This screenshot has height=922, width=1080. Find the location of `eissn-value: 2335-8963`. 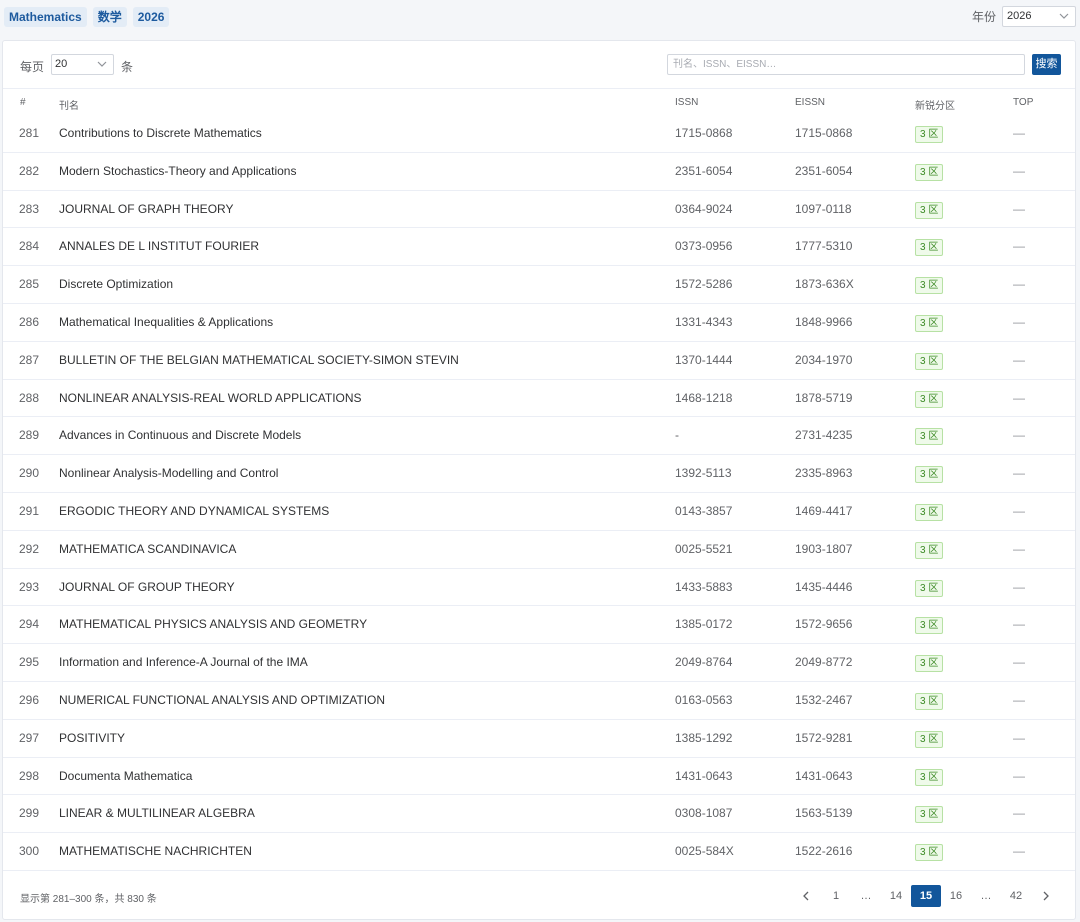

eissn-value: 2335-8963 is located at coordinates (824, 473).